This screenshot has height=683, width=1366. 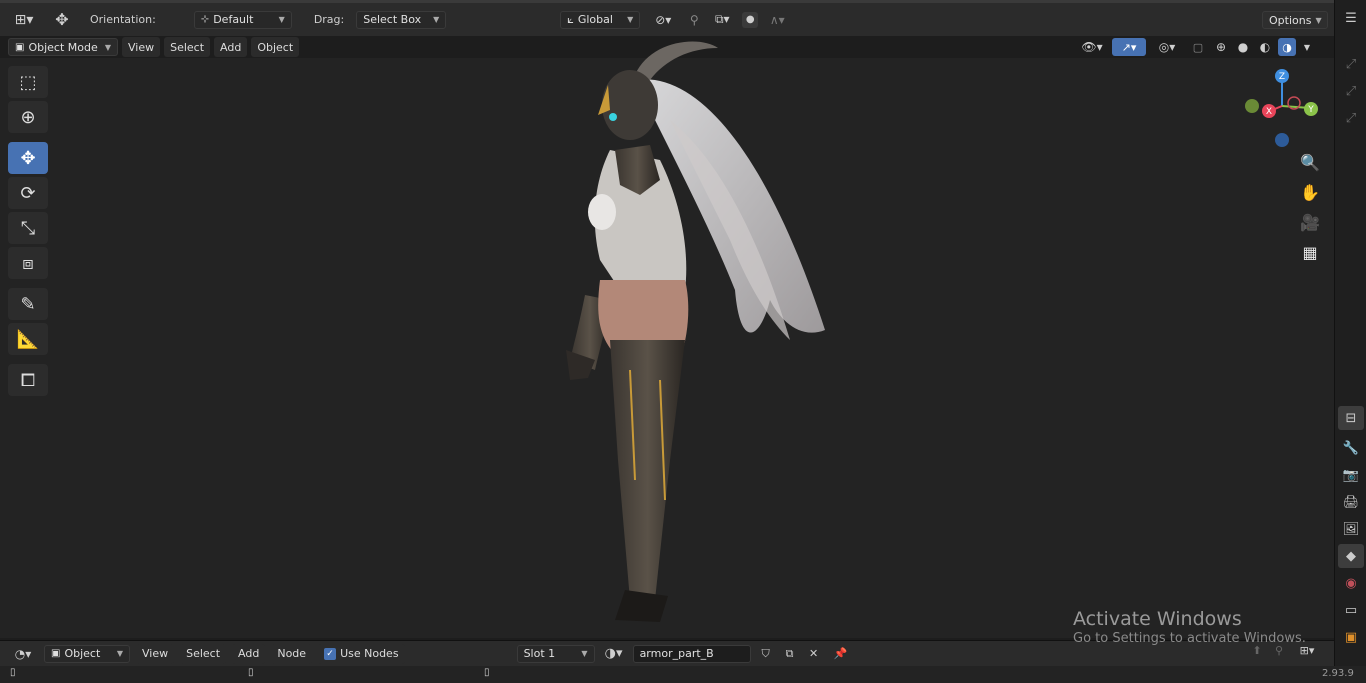 What do you see at coordinates (841, 653) in the screenshot?
I see `pin-icon: 📌` at bounding box center [841, 653].